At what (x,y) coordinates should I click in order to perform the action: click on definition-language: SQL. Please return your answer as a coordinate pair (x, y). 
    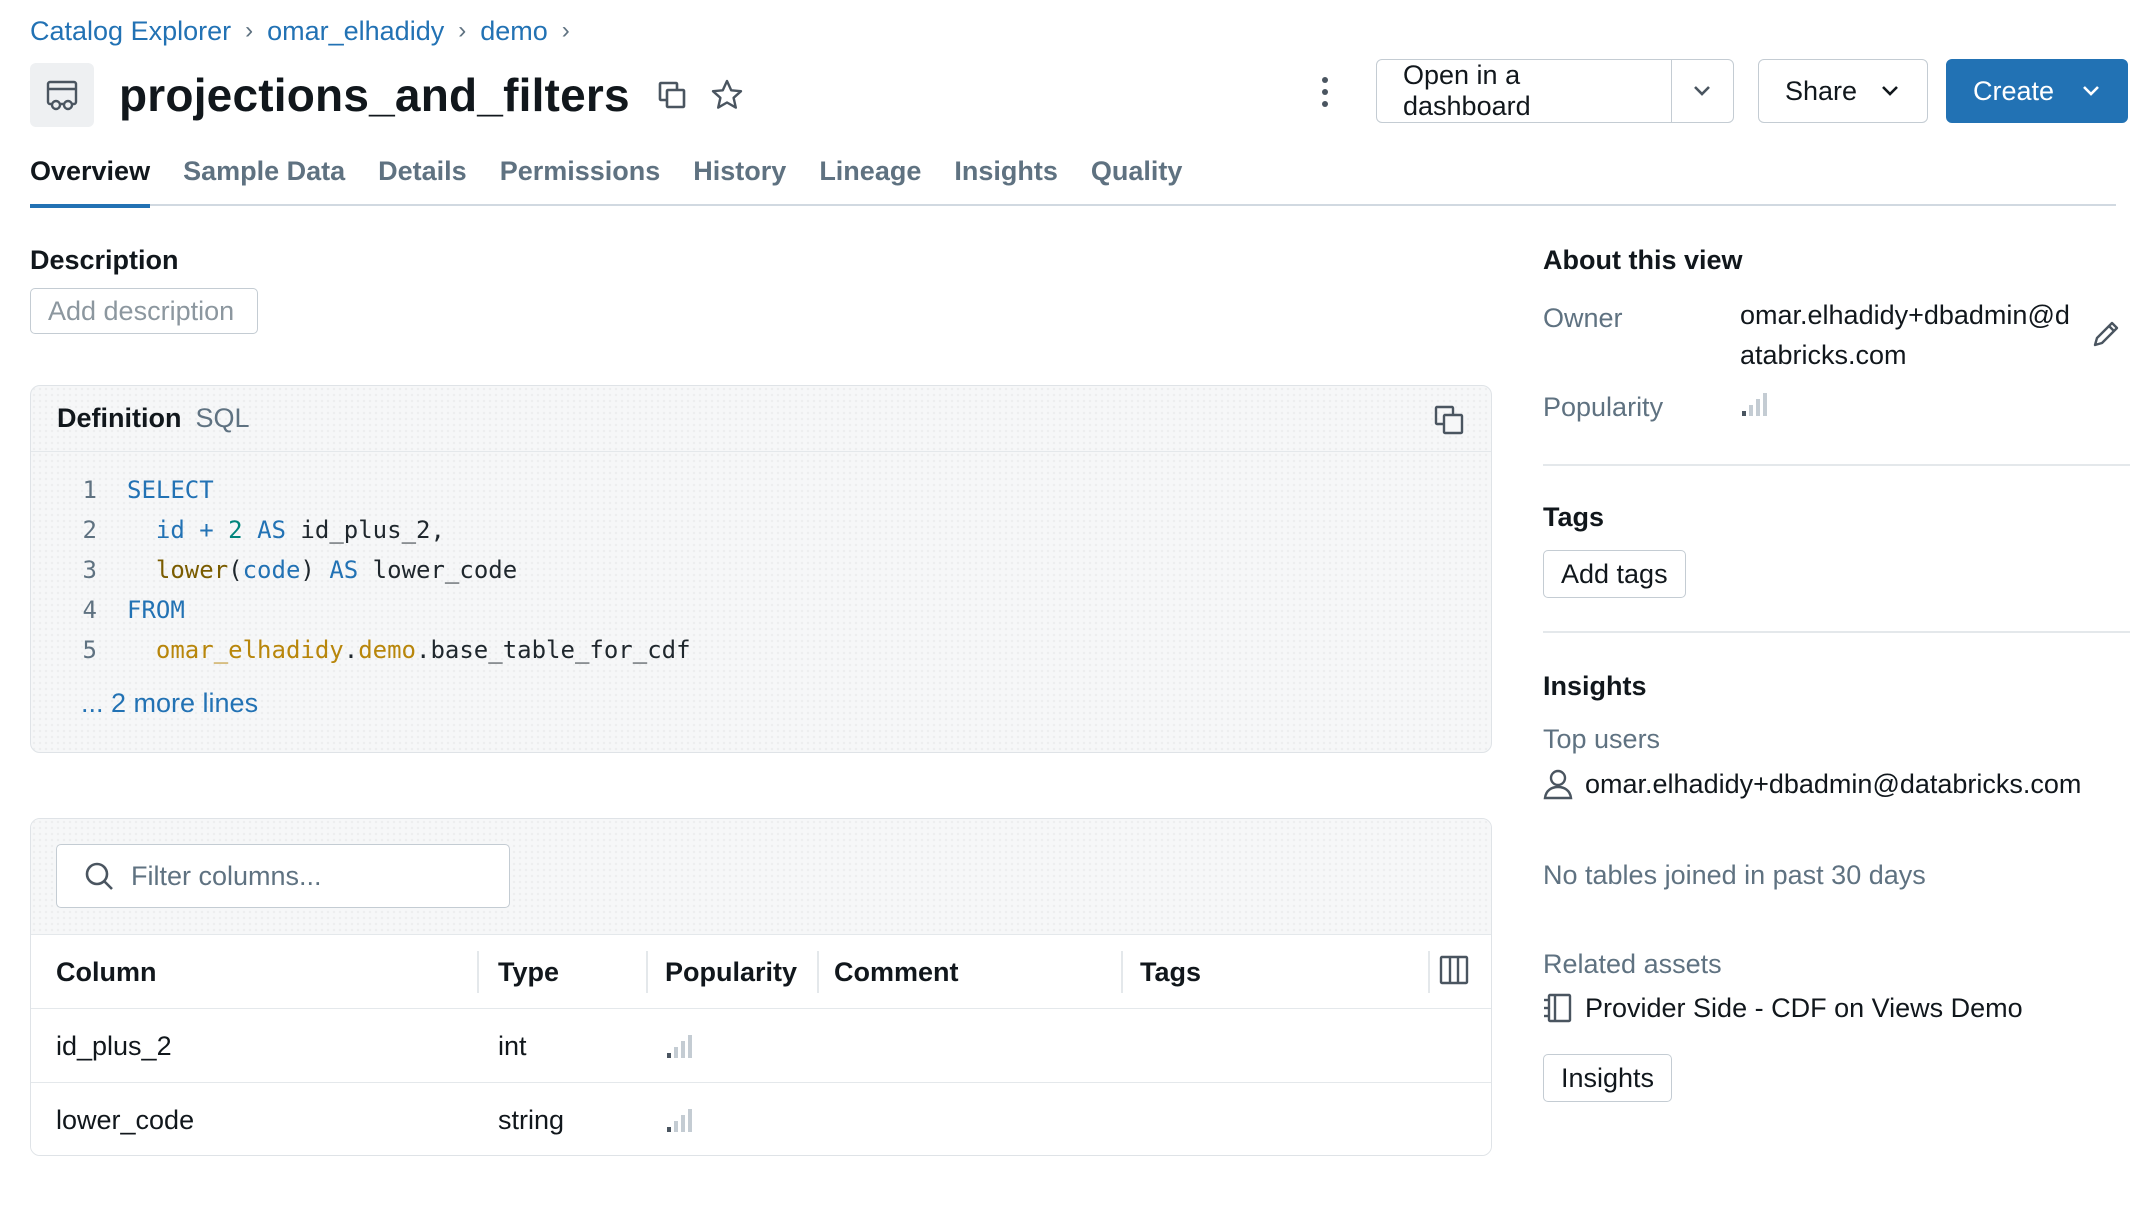
    Looking at the image, I should click on (222, 418).